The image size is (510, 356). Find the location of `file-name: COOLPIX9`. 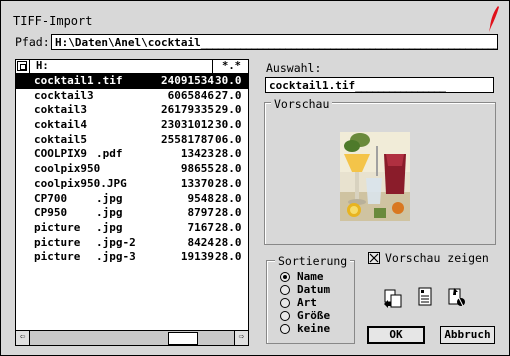

file-name: COOLPIX9 is located at coordinates (60, 154).